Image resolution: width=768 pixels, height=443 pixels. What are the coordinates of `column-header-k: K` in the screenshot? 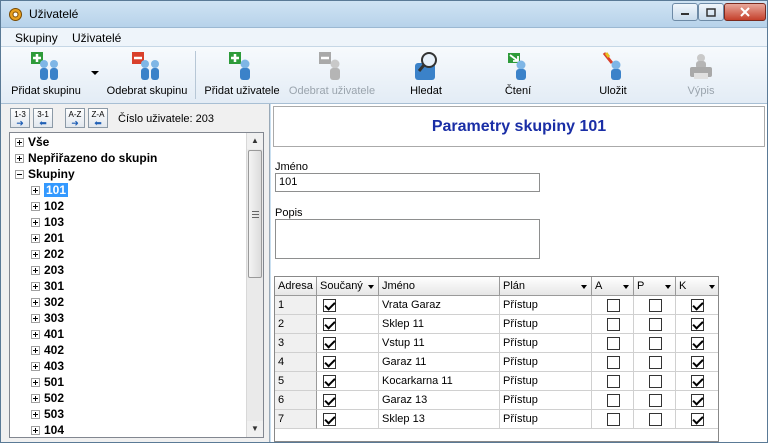 It's located at (697, 286).